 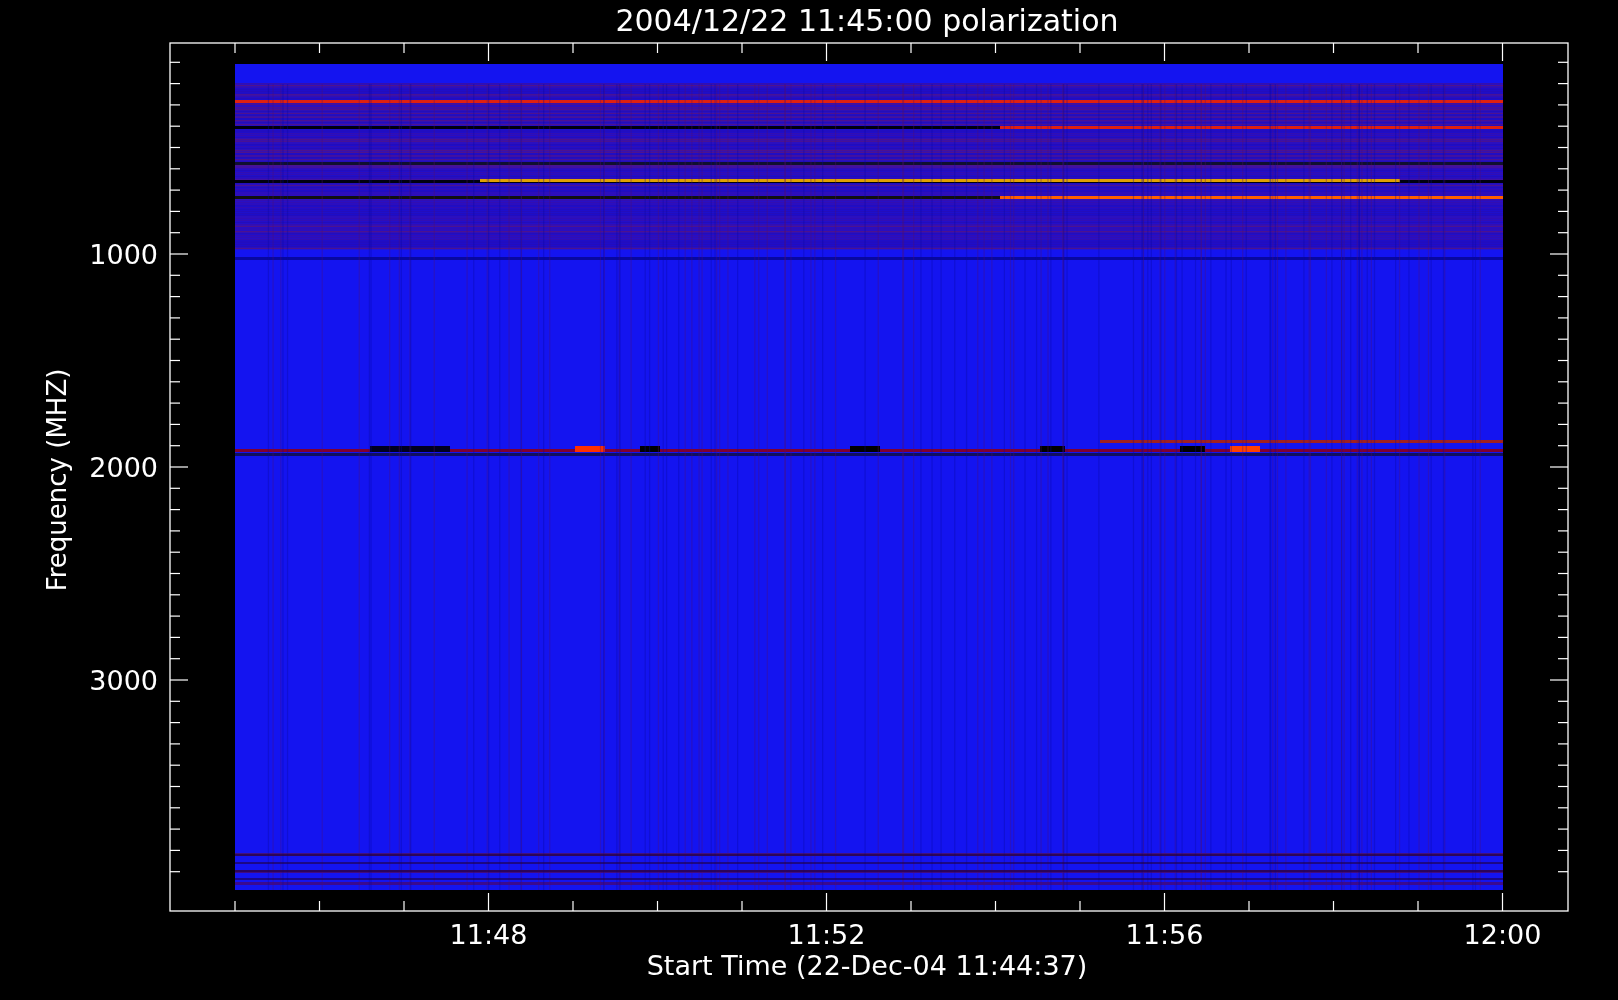 What do you see at coordinates (57, 480) in the screenshot?
I see `y-axis-label: Frequency (MHZ)` at bounding box center [57, 480].